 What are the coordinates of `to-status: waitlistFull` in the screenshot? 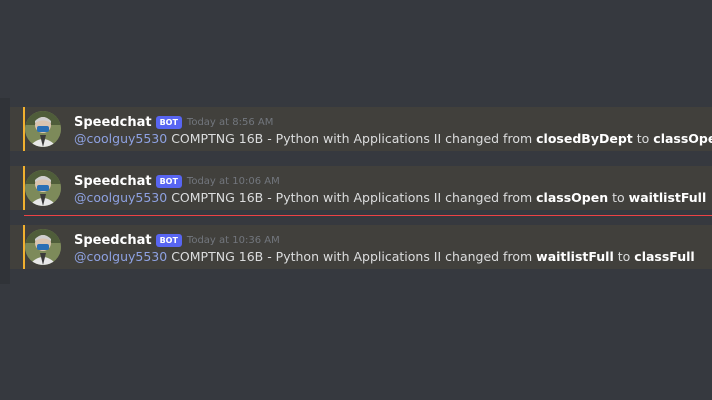 It's located at (667, 197).